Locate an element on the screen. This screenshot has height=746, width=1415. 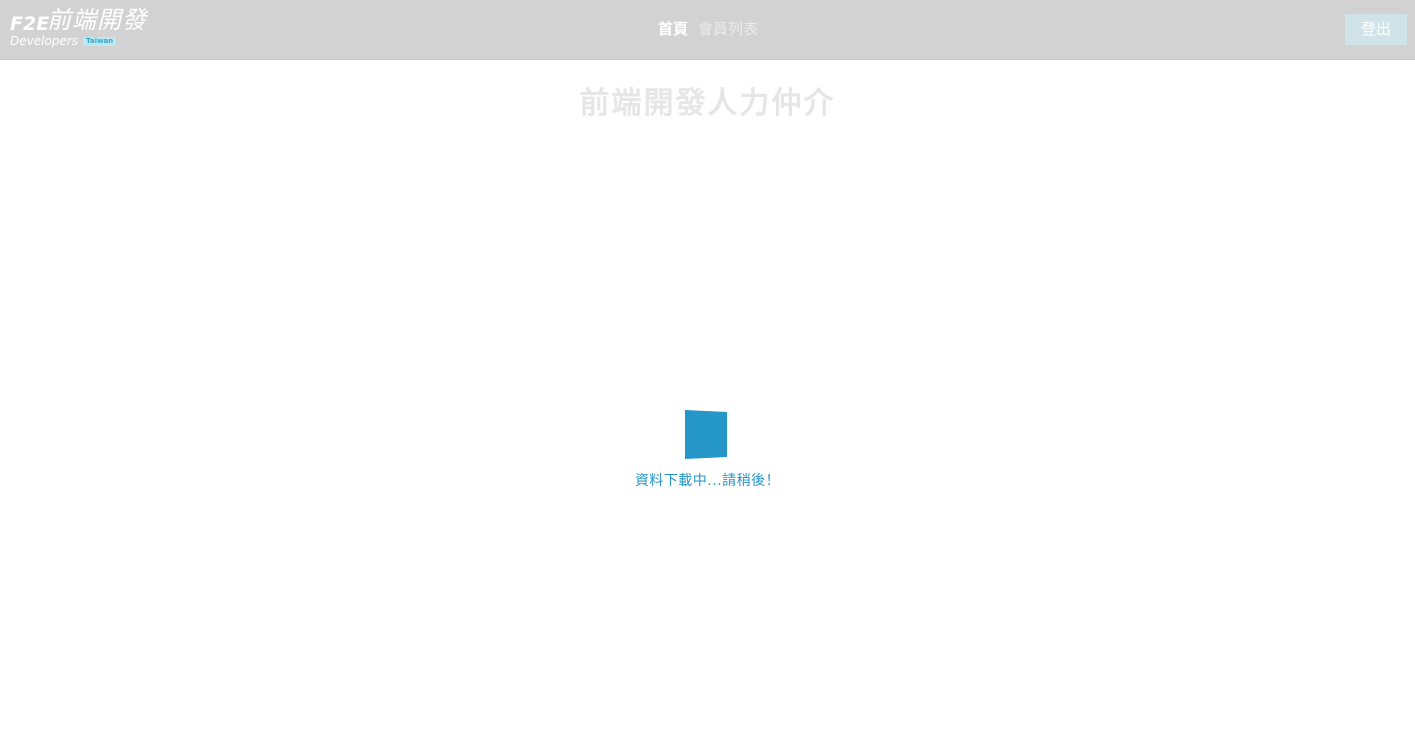
logo-subtitle: Developers is located at coordinates (44, 41).